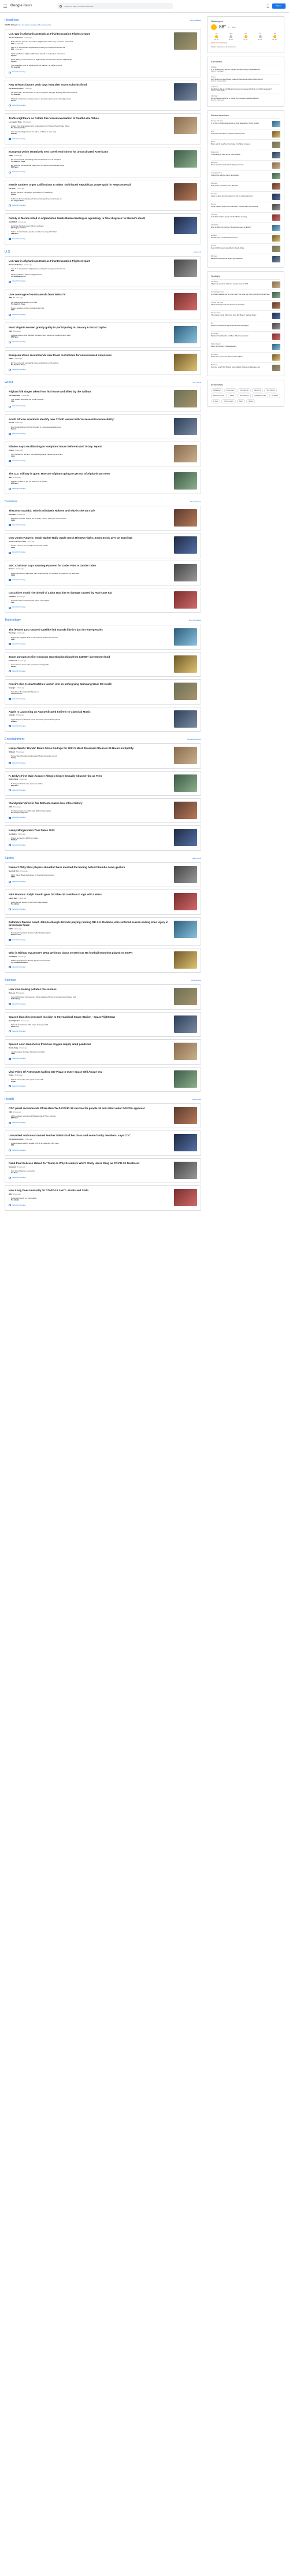  I want to click on sub-story-source: Reuters, so click(13, 667).